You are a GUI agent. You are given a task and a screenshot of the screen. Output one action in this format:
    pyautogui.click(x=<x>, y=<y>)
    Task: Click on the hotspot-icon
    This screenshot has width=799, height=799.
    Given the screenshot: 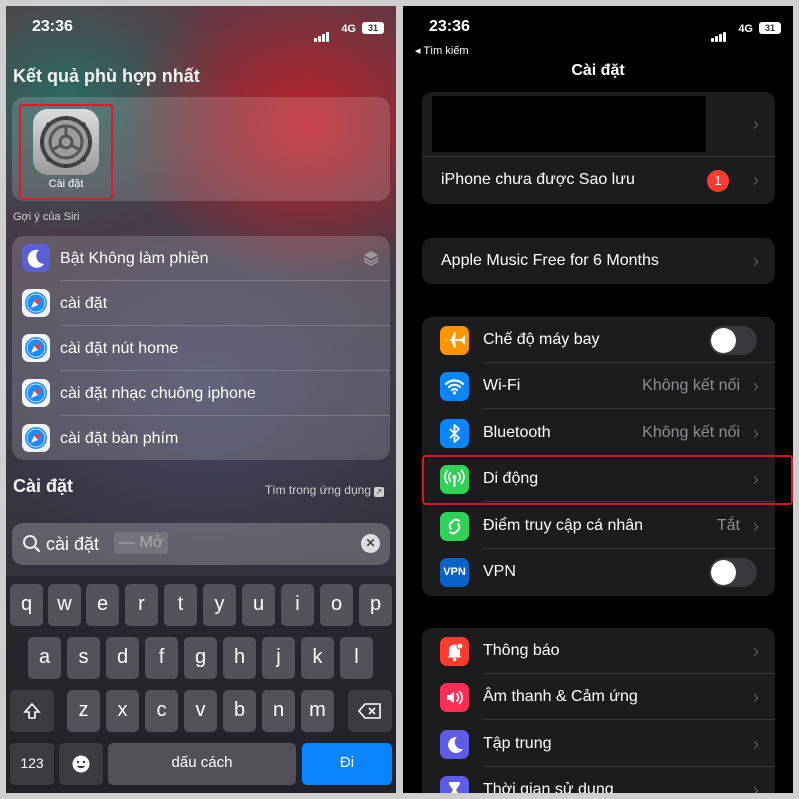 What is the action you would take?
    pyautogui.click(x=454, y=526)
    